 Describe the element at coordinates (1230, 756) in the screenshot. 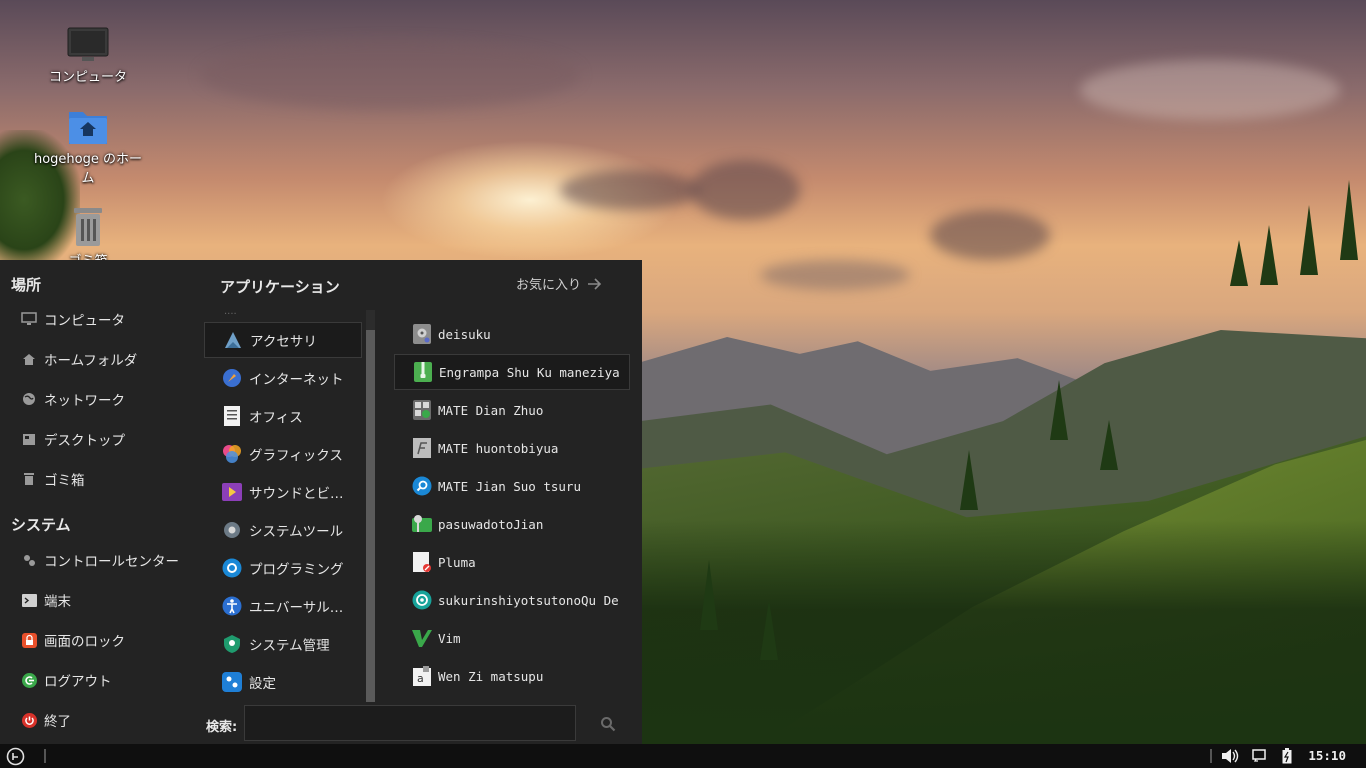

I see `volume-icon` at that location.